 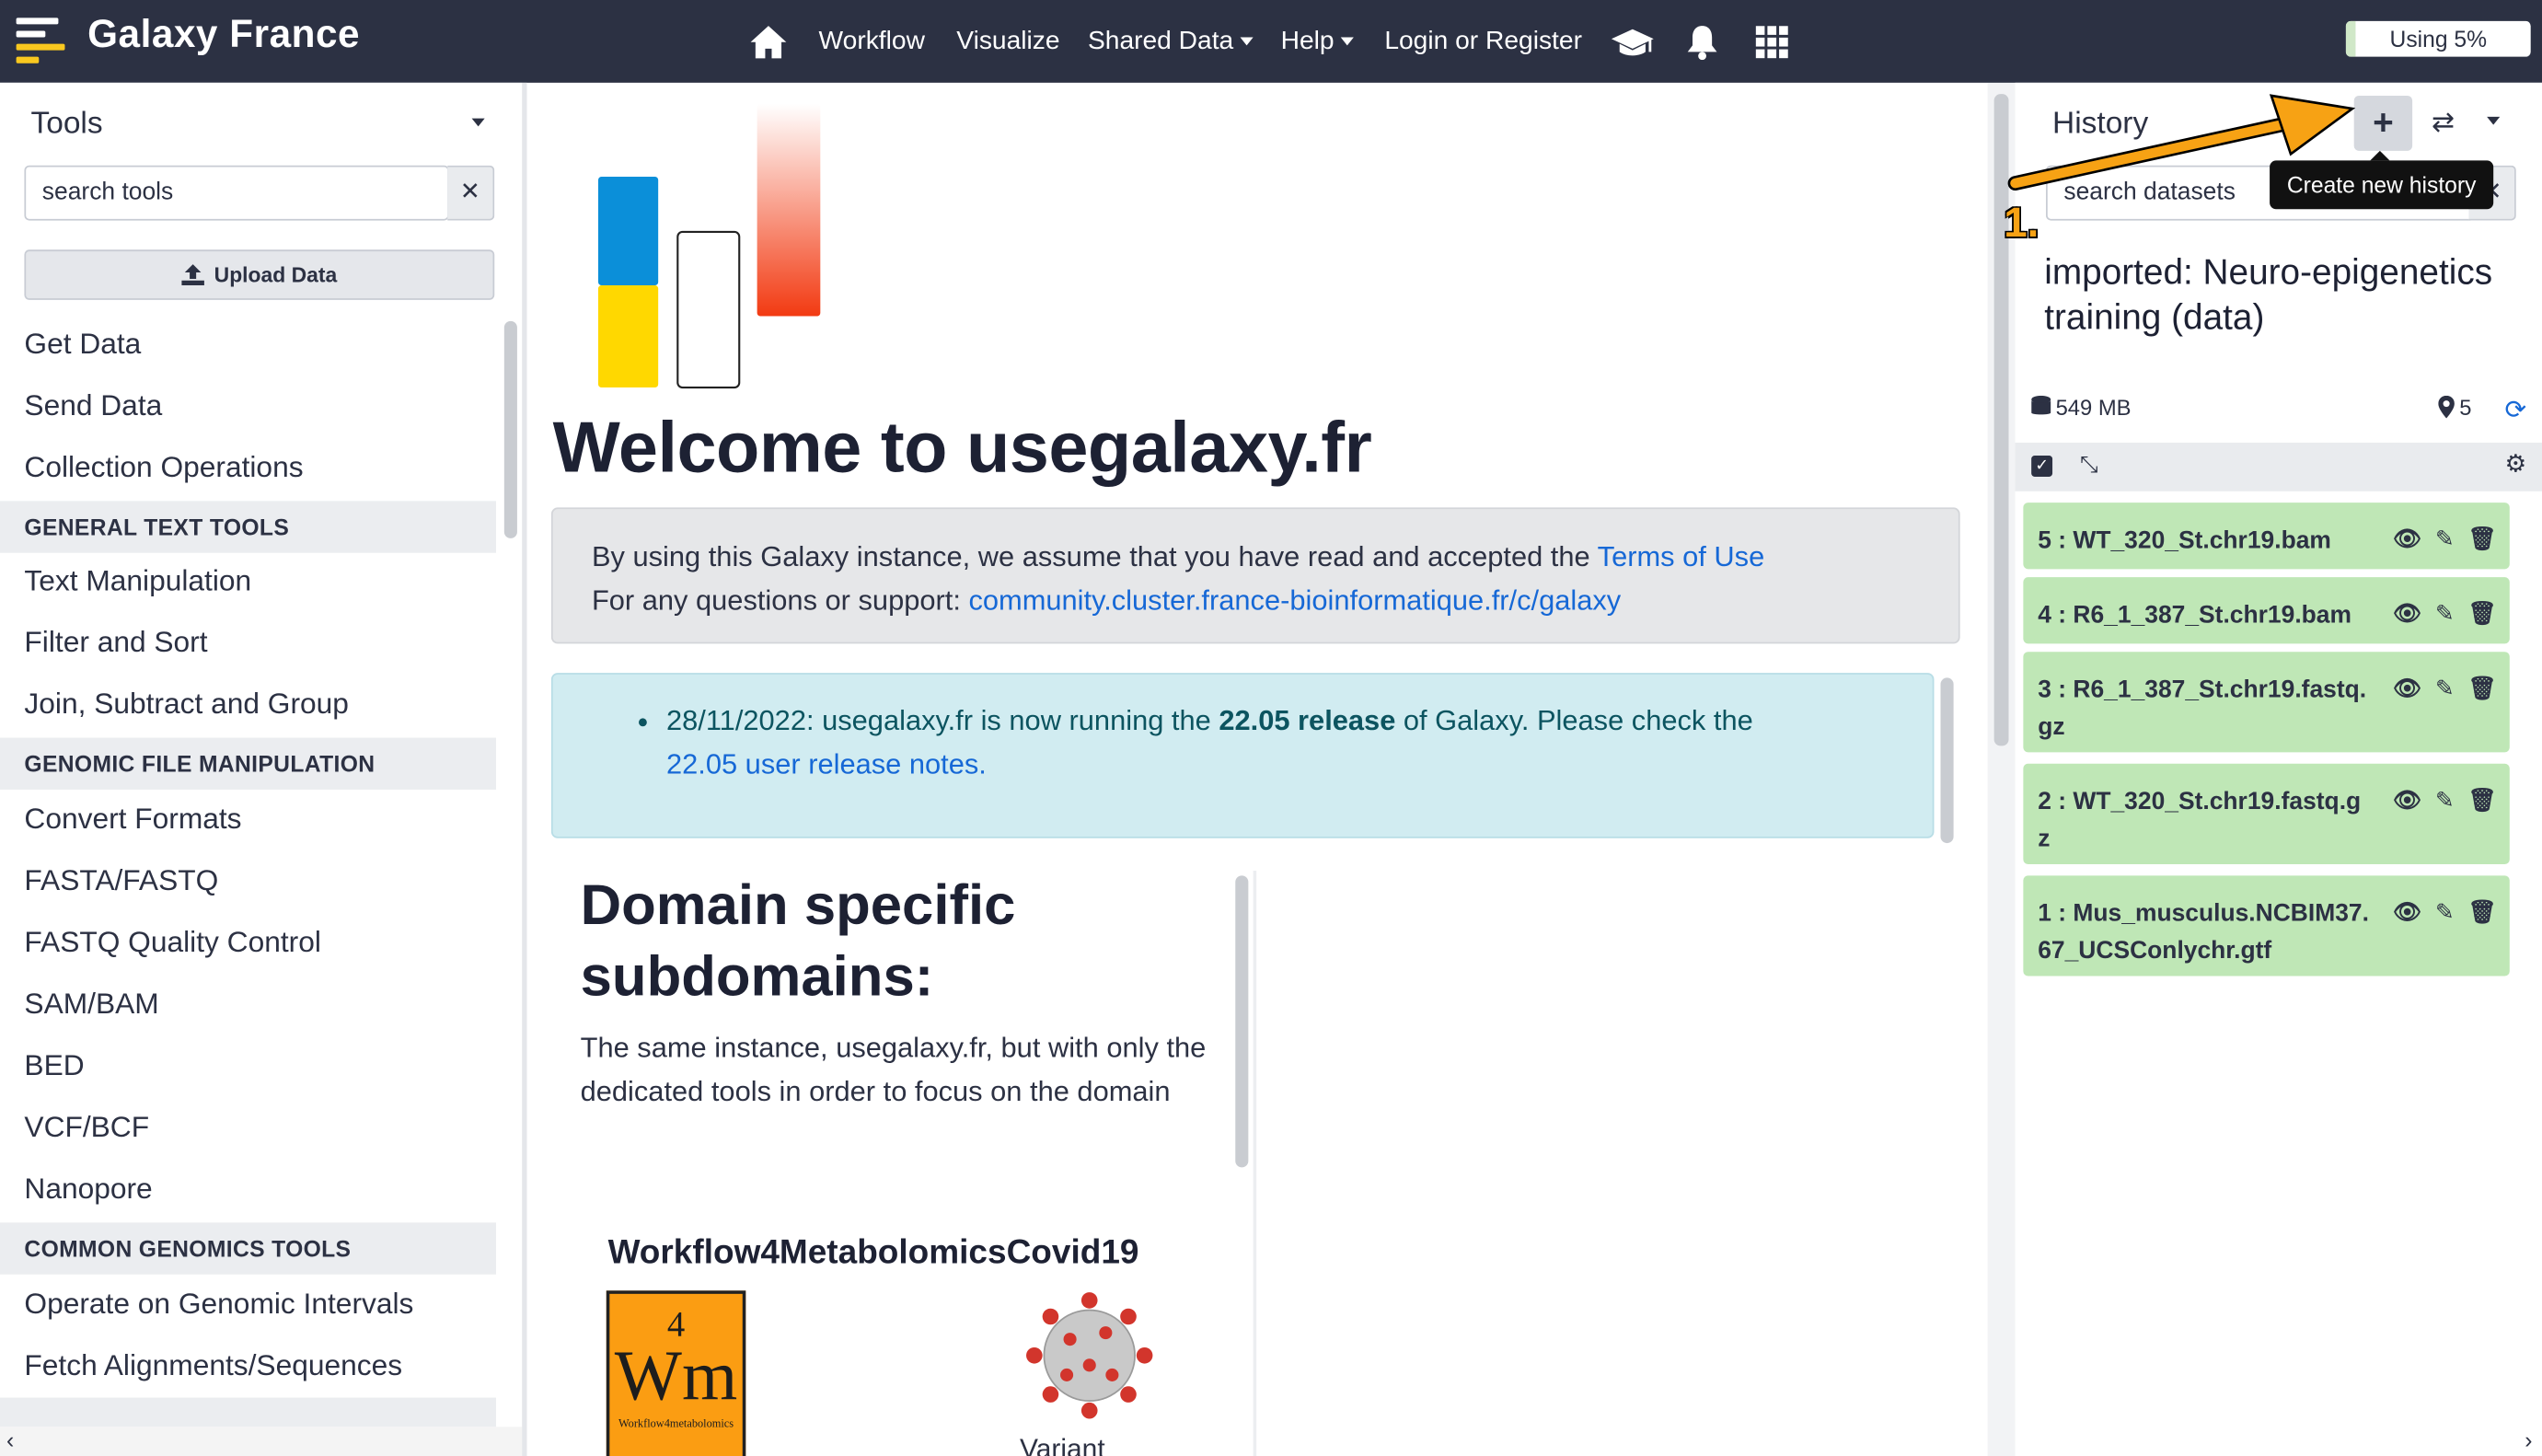 What do you see at coordinates (121, 881) in the screenshot?
I see `tool-section-fasta-fastq: FASTA/FASTQ` at bounding box center [121, 881].